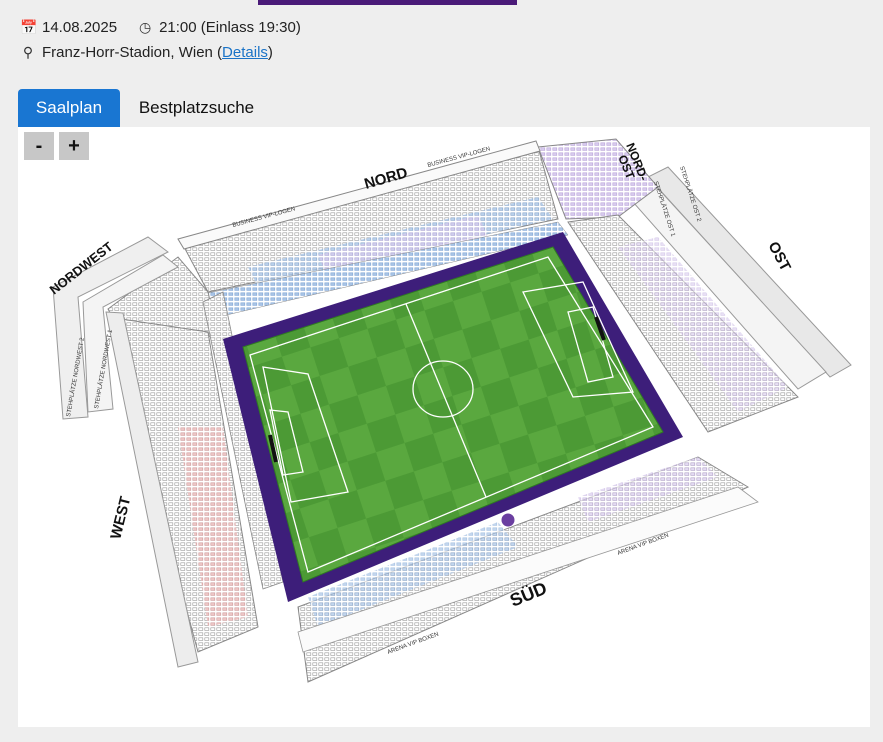  Describe the element at coordinates (29, 27) in the screenshot. I see `calendar-icon: 📅` at that location.